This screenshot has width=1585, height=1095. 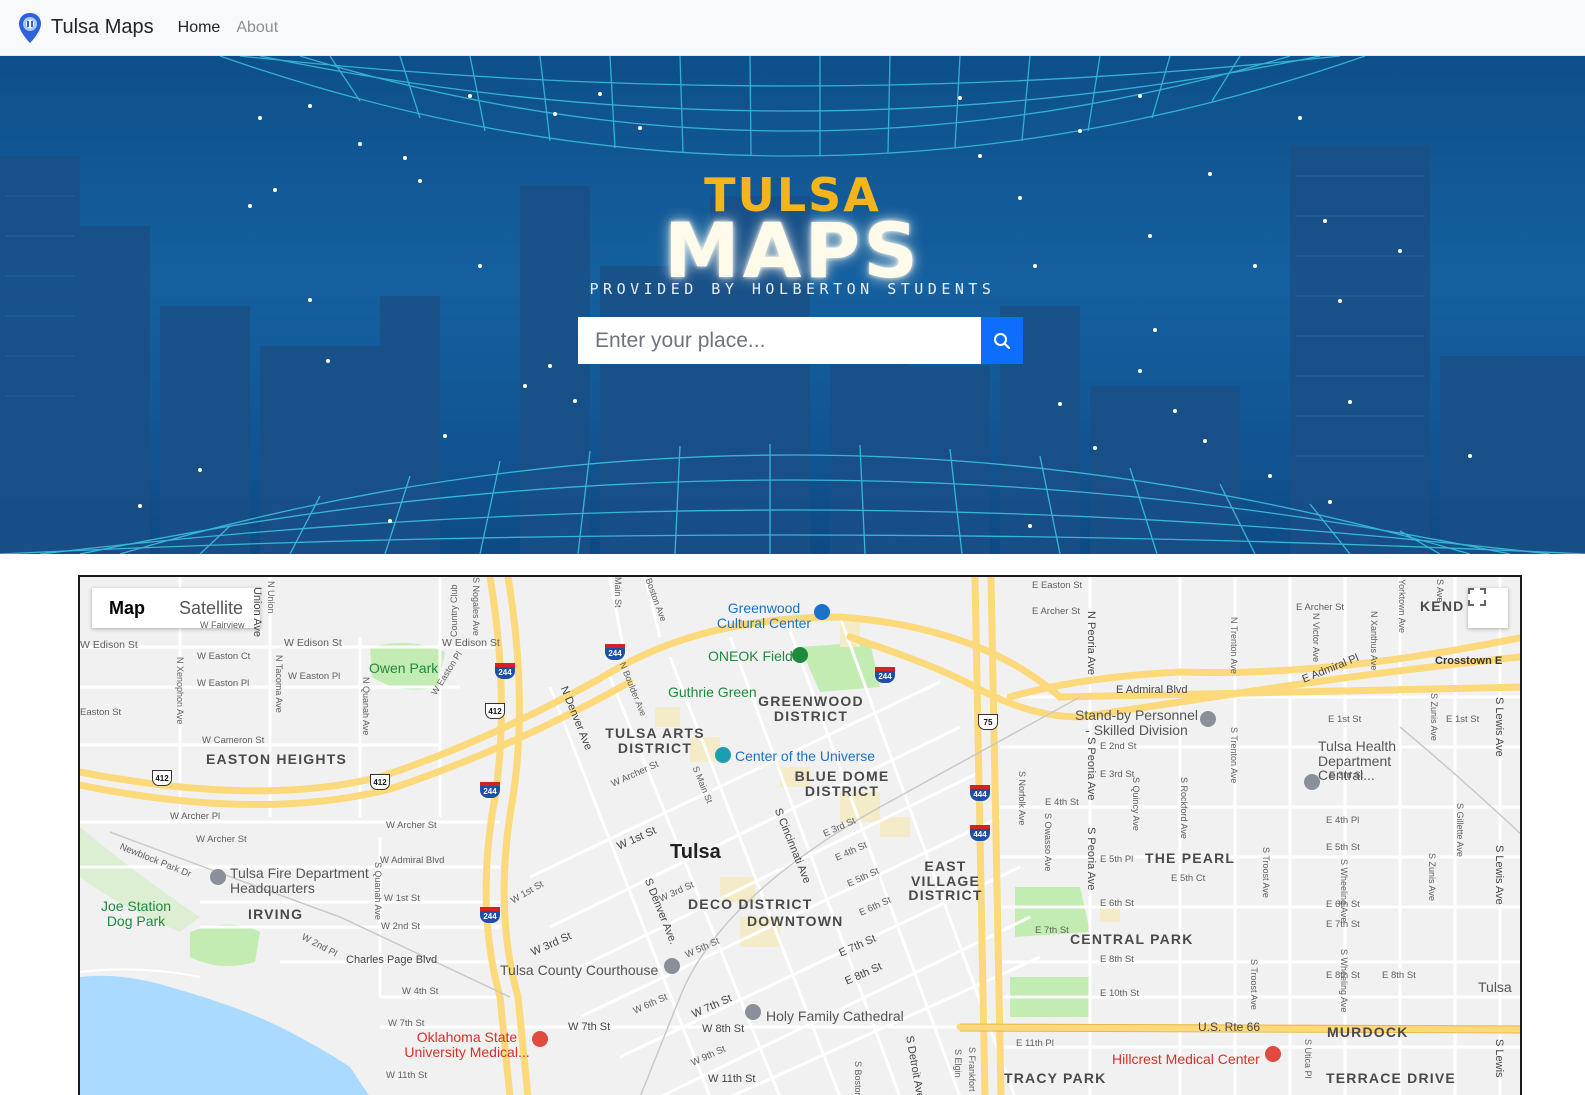 What do you see at coordinates (305, 881) in the screenshot?
I see `poi-label: Tulsa Fire Department Headquarters` at bounding box center [305, 881].